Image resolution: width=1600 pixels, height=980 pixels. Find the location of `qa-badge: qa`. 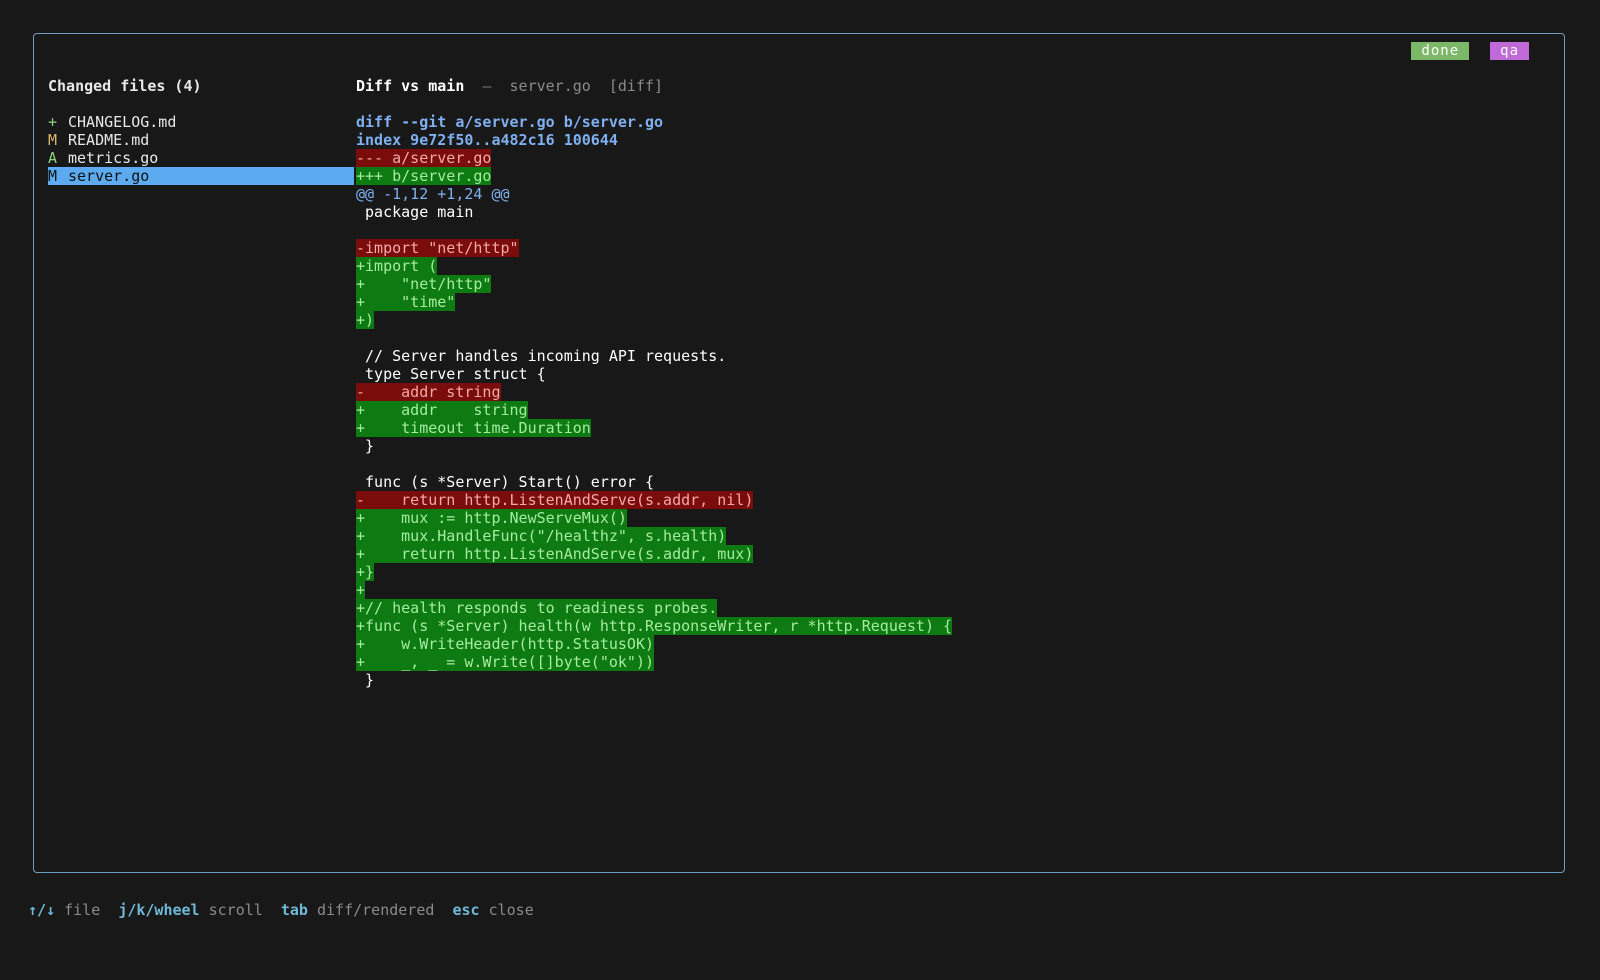

qa-badge: qa is located at coordinates (1509, 51).